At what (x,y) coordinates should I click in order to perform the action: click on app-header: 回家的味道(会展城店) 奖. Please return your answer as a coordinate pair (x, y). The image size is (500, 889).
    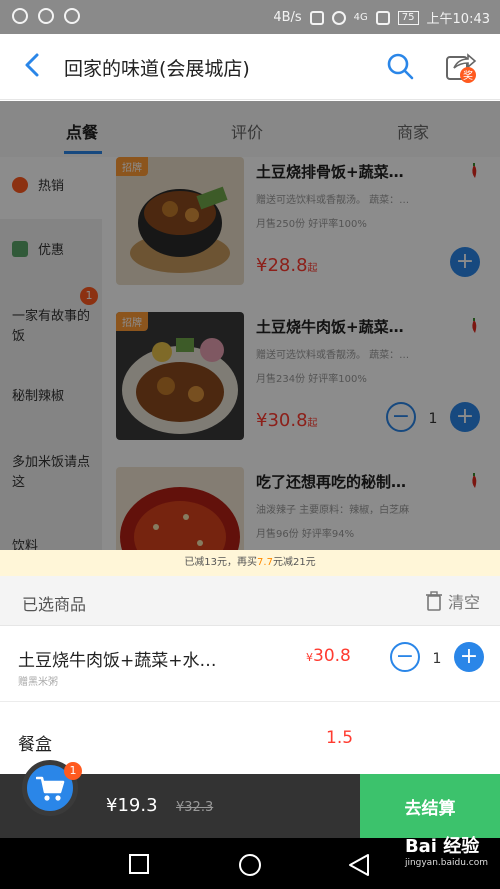
    Looking at the image, I should click on (250, 67).